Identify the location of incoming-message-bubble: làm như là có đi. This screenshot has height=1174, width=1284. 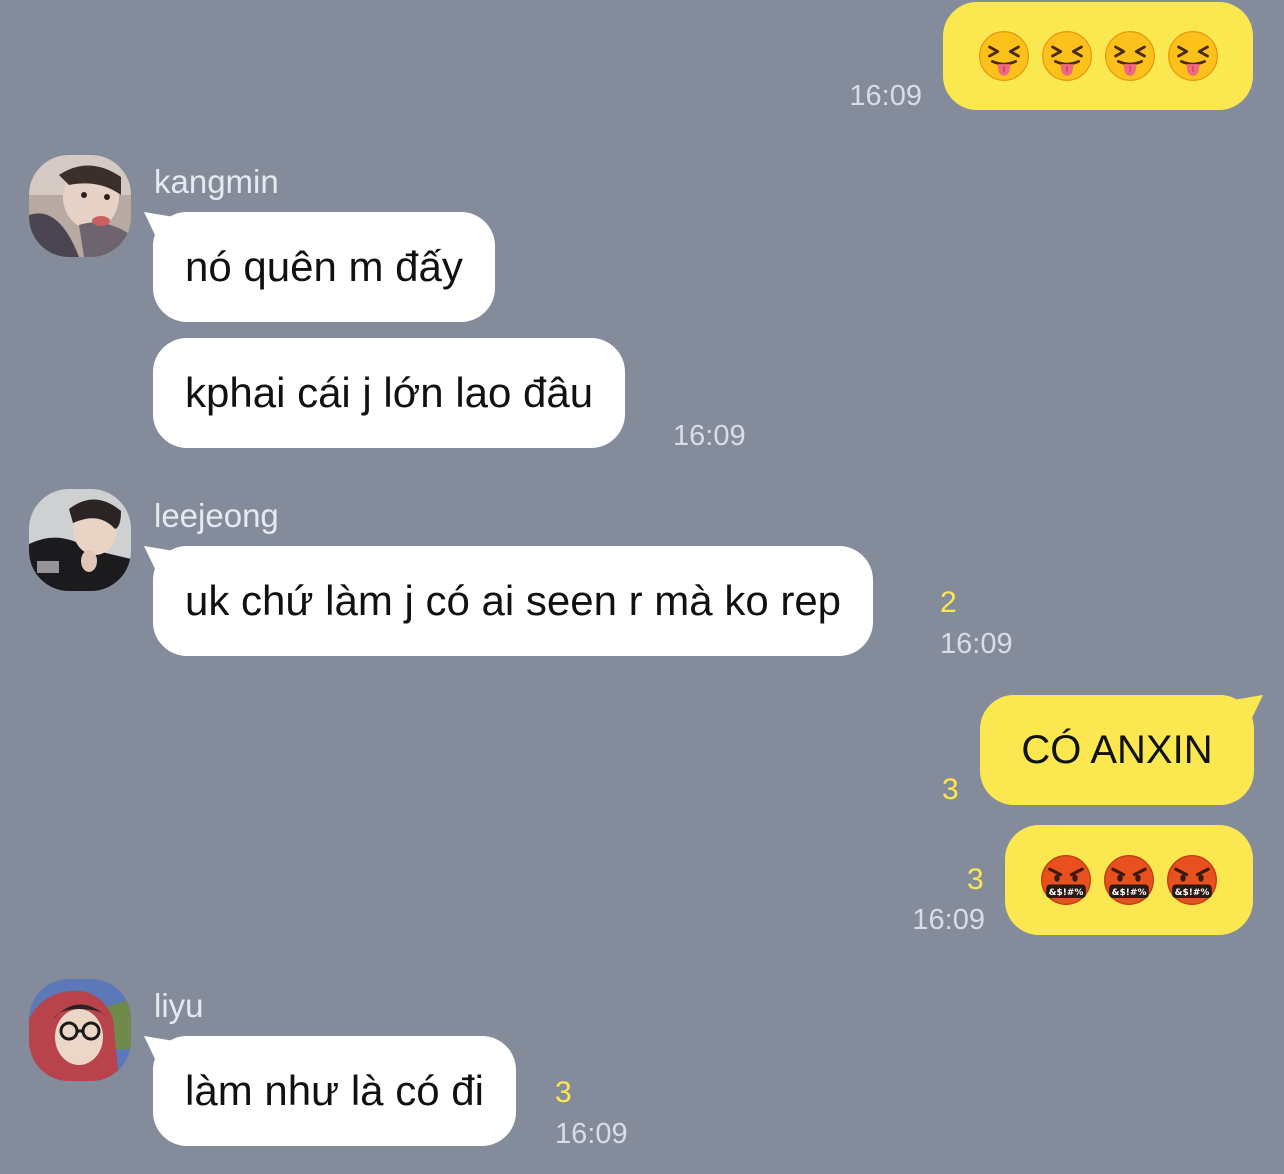
(334, 1091).